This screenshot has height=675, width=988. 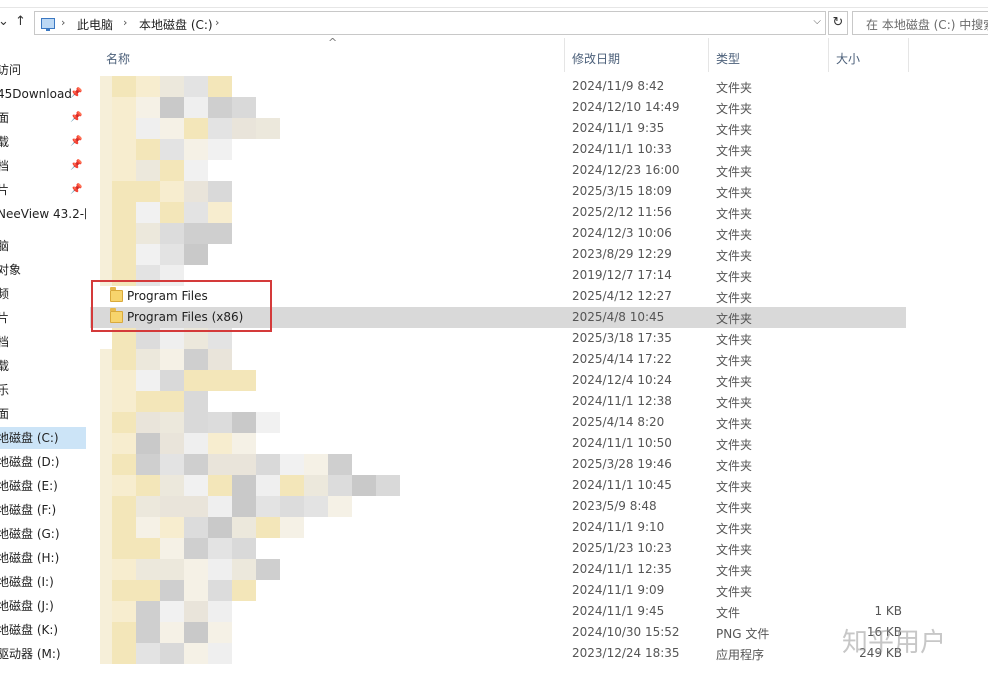 What do you see at coordinates (43, 118) in the screenshot?
I see `nav-item: 面 📌` at bounding box center [43, 118].